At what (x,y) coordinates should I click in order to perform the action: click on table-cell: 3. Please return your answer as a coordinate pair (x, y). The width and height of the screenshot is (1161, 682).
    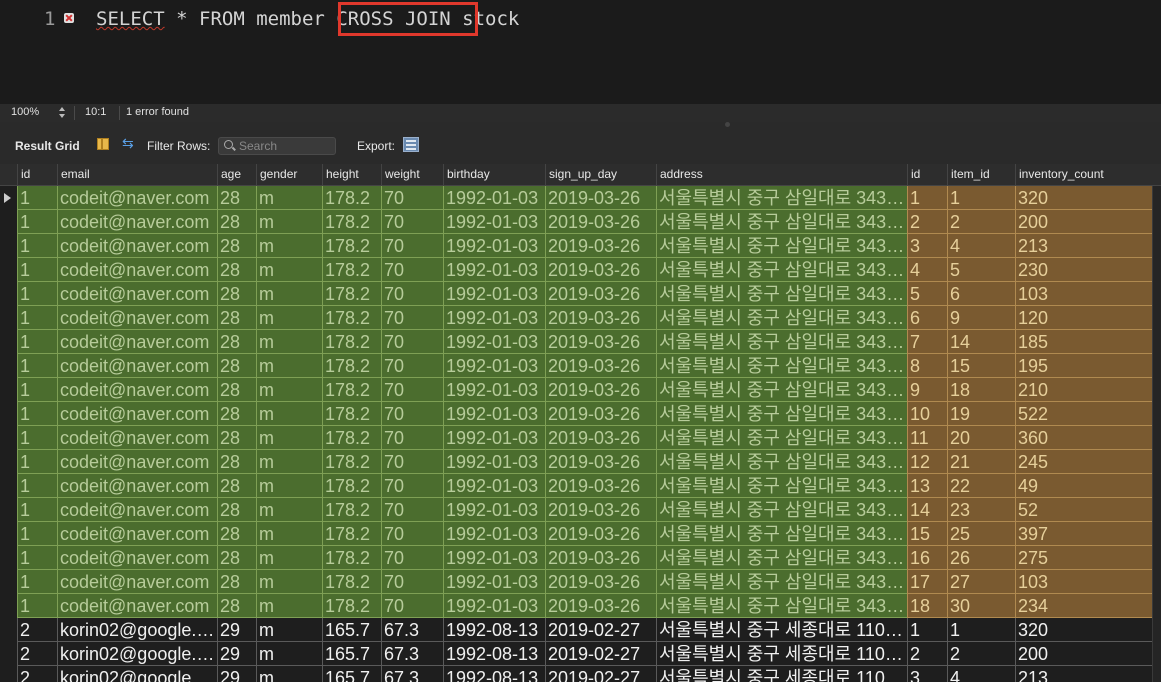
    Looking at the image, I should click on (927, 674).